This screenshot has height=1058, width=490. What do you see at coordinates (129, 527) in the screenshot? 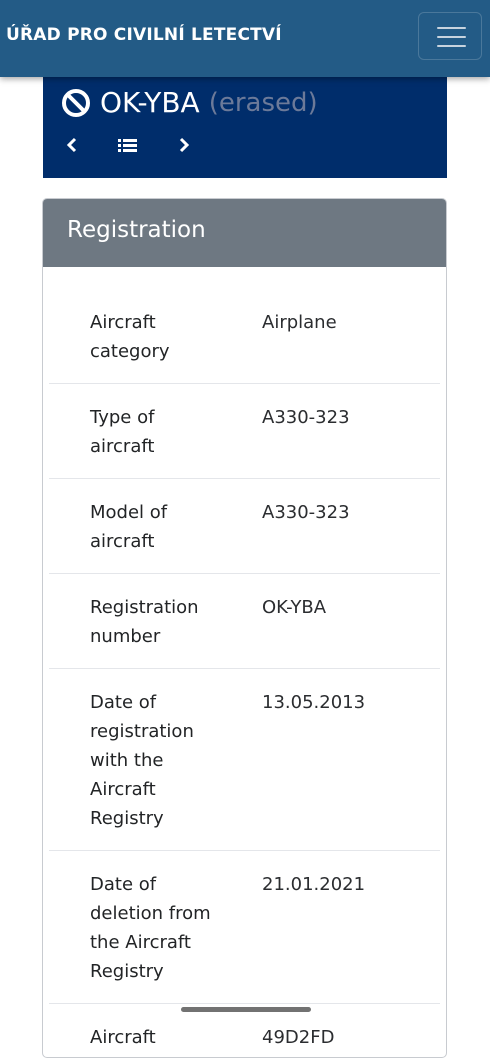
I see `detail-label: Model of aircraft` at bounding box center [129, 527].